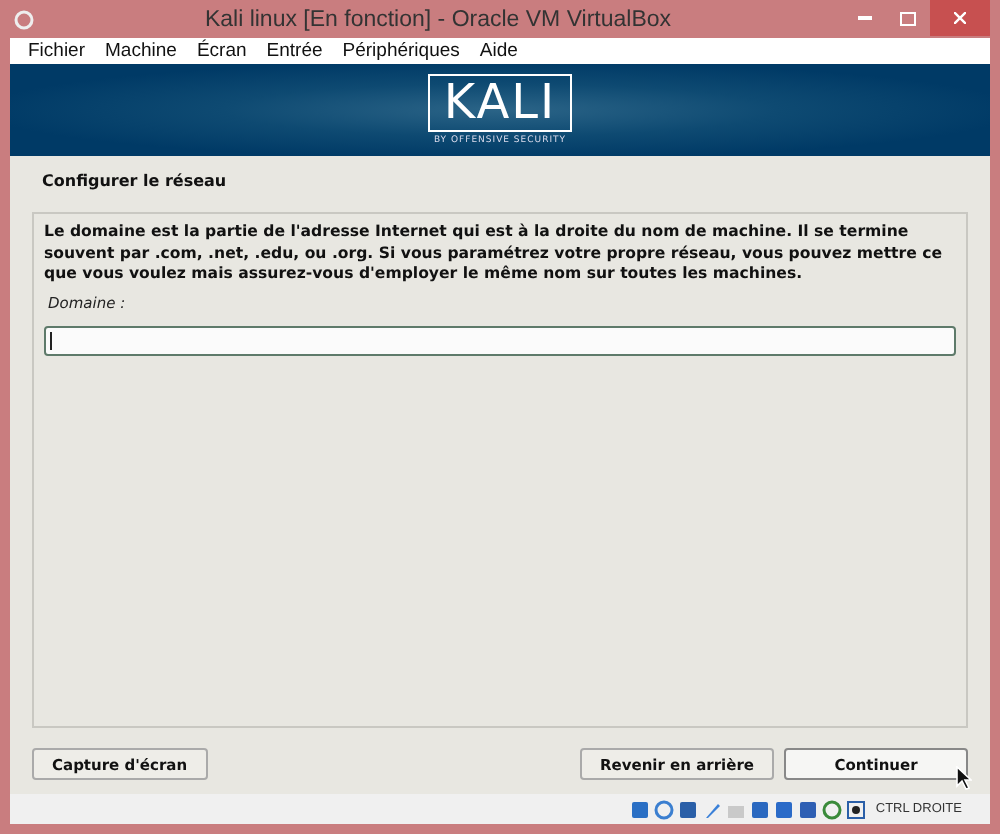 Image resolution: width=1000 pixels, height=834 pixels. What do you see at coordinates (964, 778) in the screenshot?
I see `mouse-pointer-icon` at bounding box center [964, 778].